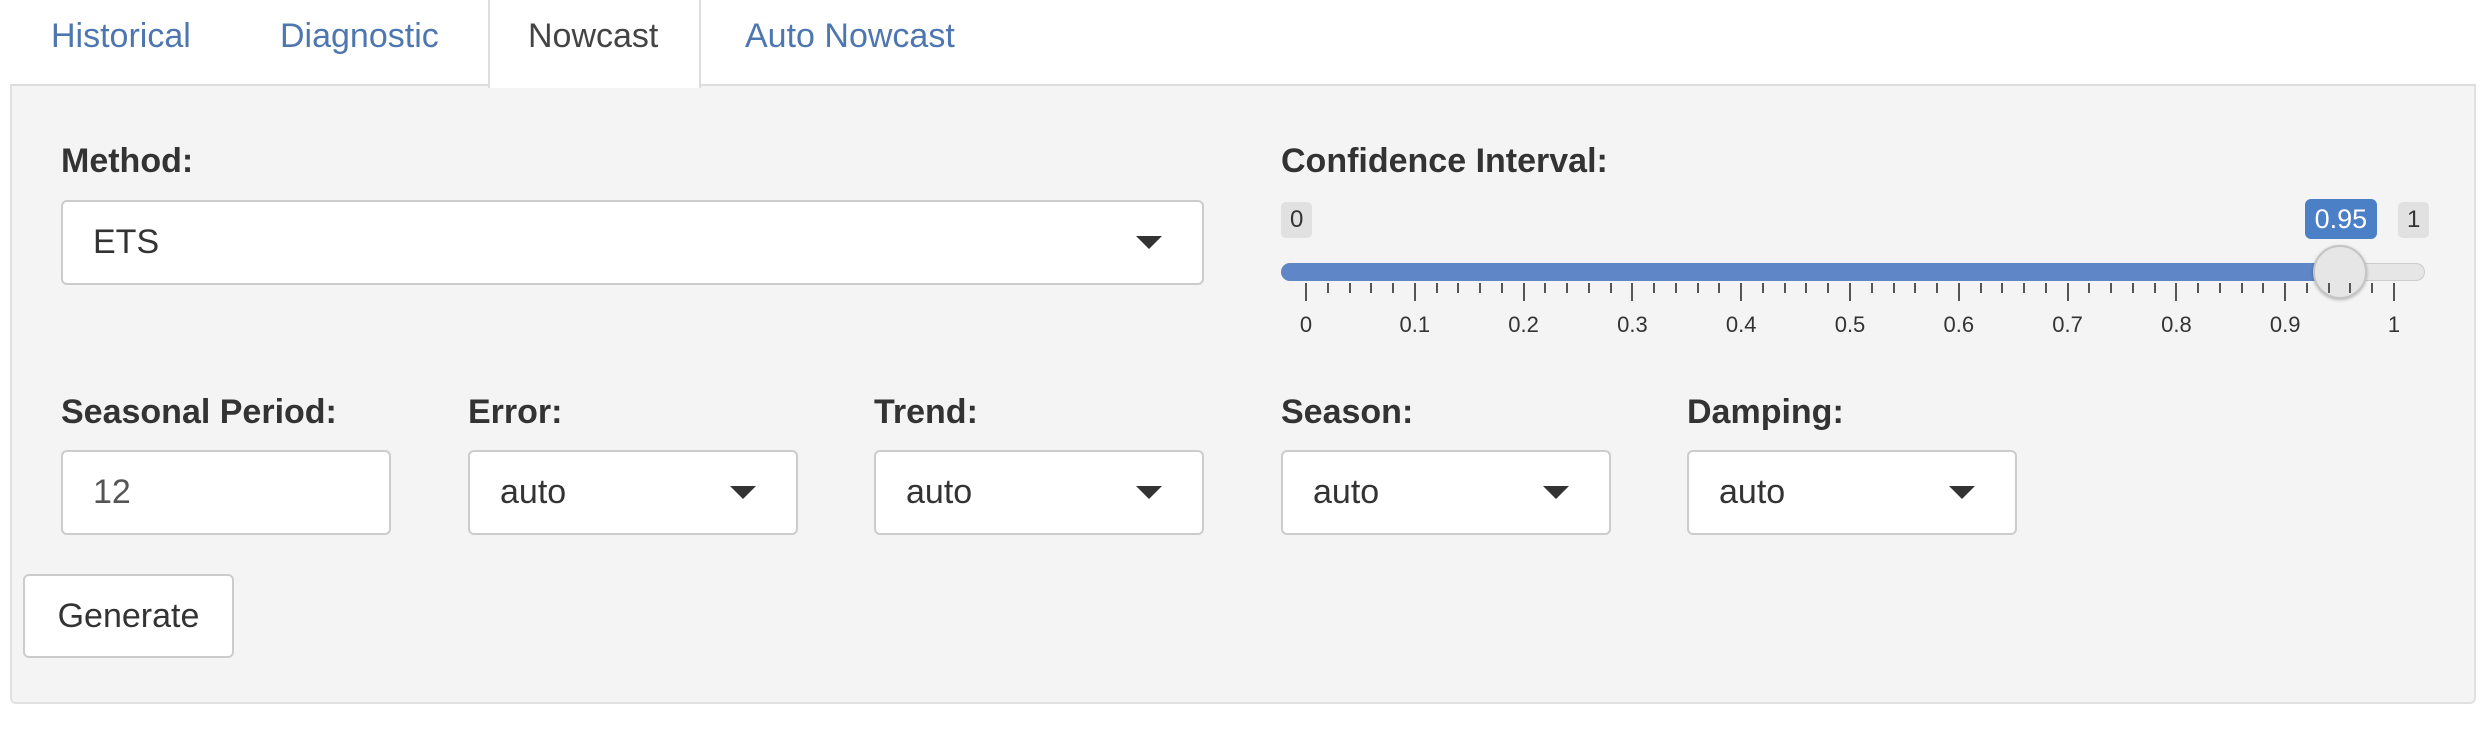 This screenshot has height=729, width=2486. What do you see at coordinates (1752, 492) in the screenshot?
I see `damping-value: auto` at bounding box center [1752, 492].